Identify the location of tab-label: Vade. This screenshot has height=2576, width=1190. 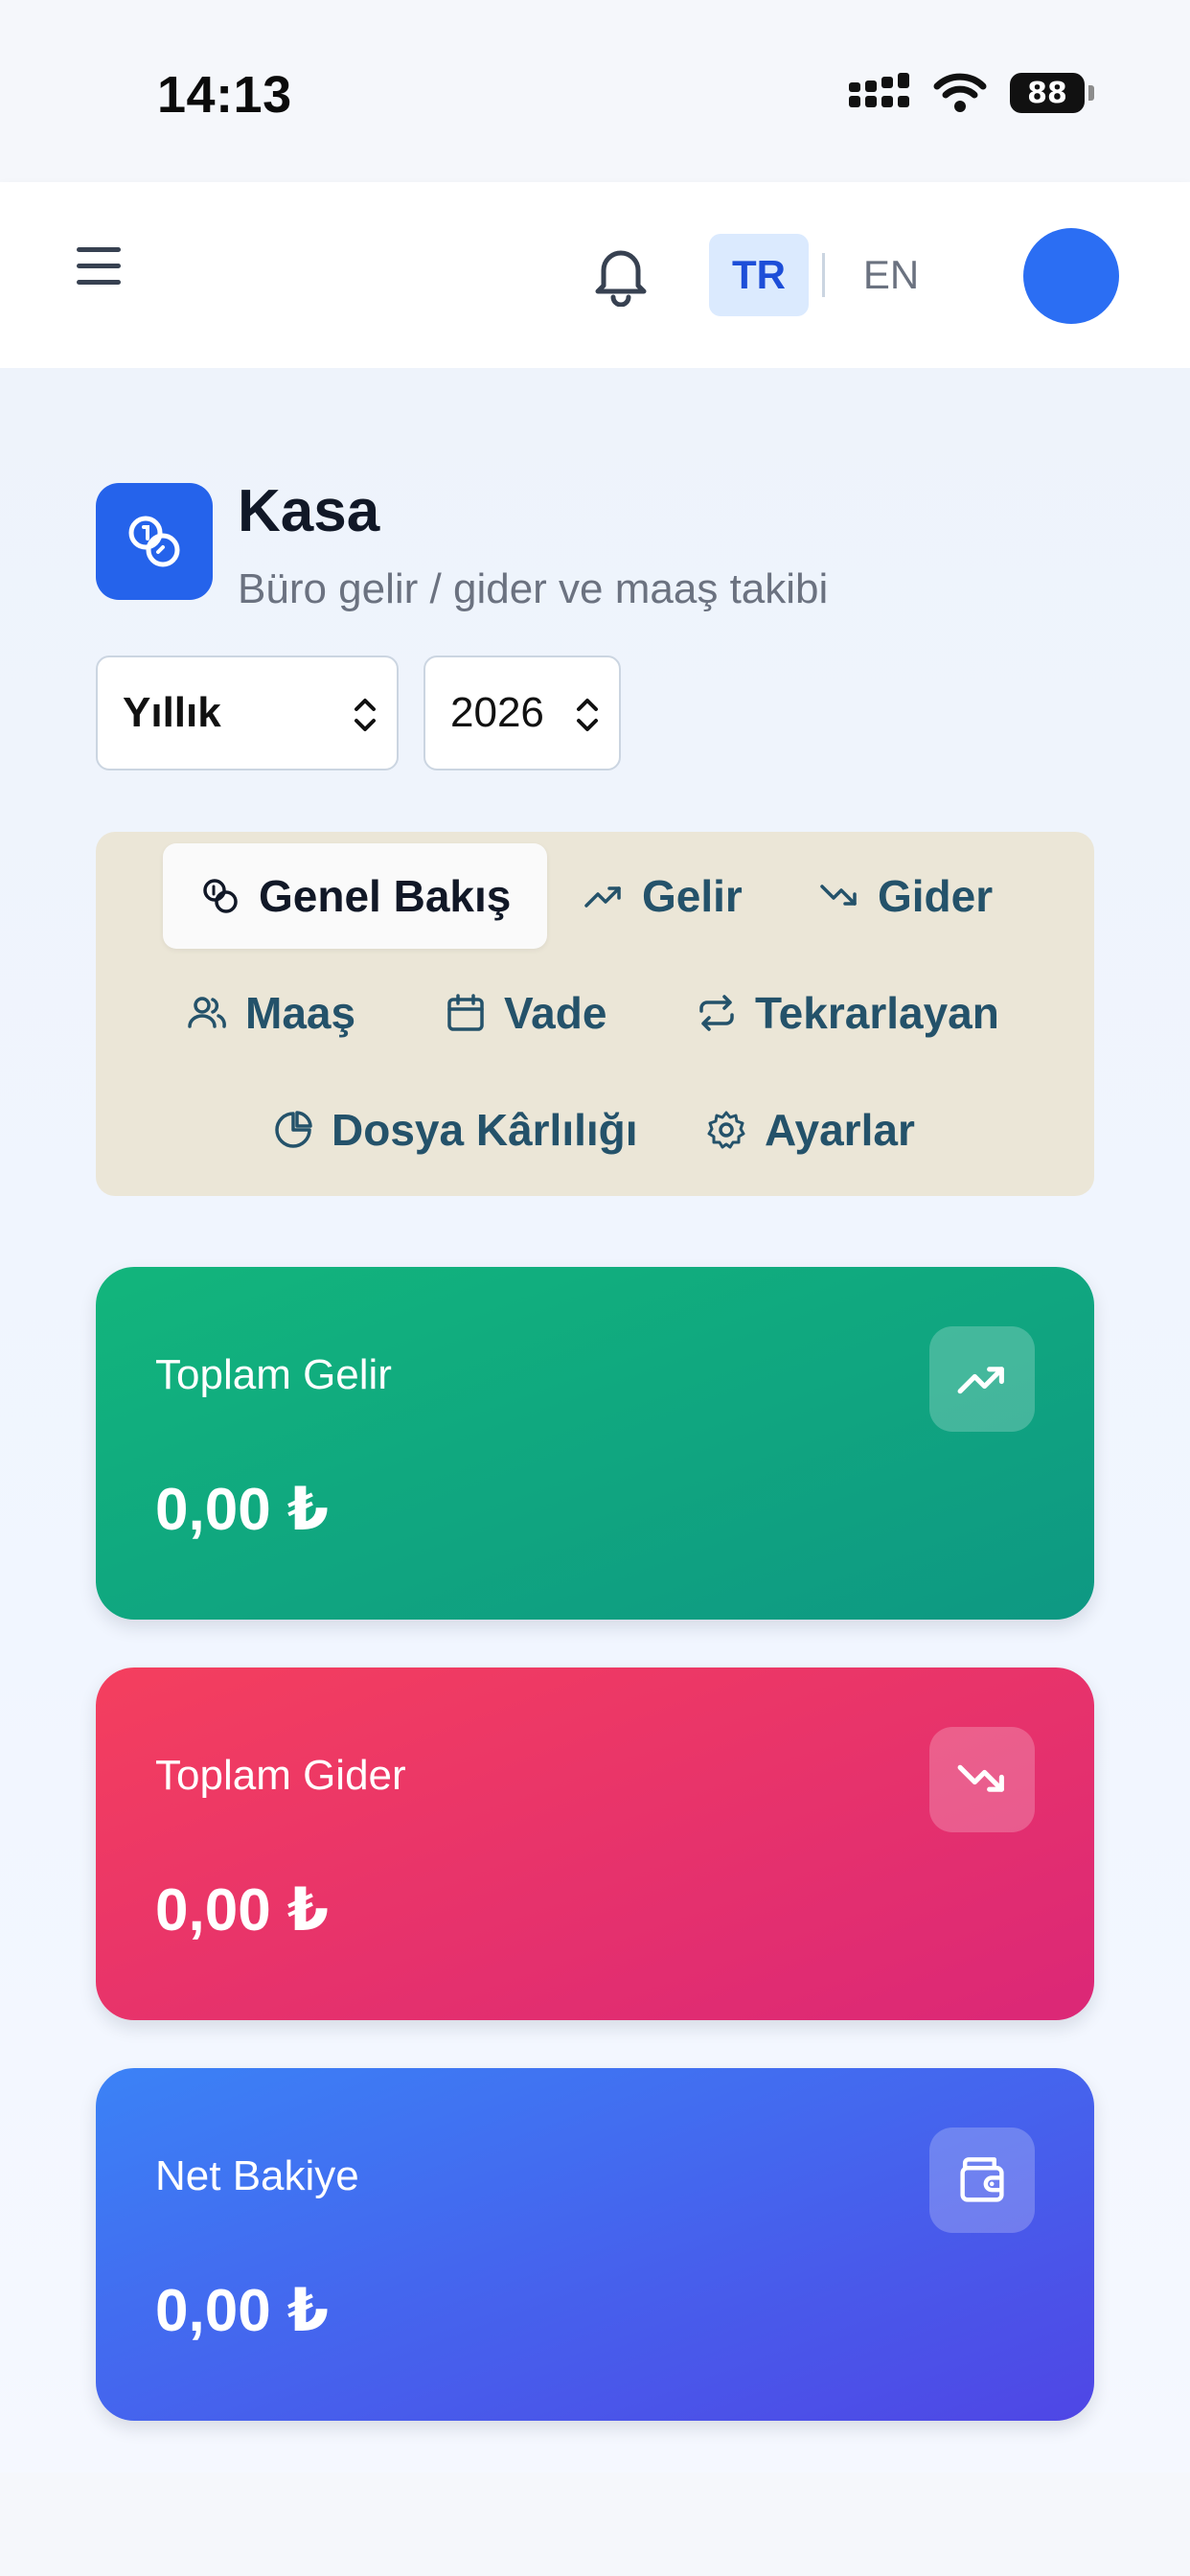
(556, 1013).